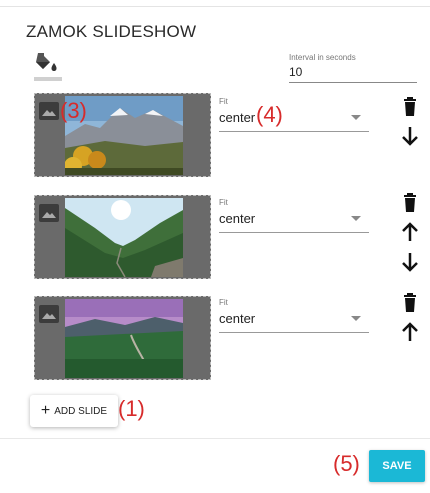 This screenshot has height=493, width=430. What do you see at coordinates (215, 6) in the screenshot?
I see `top-divider` at bounding box center [215, 6].